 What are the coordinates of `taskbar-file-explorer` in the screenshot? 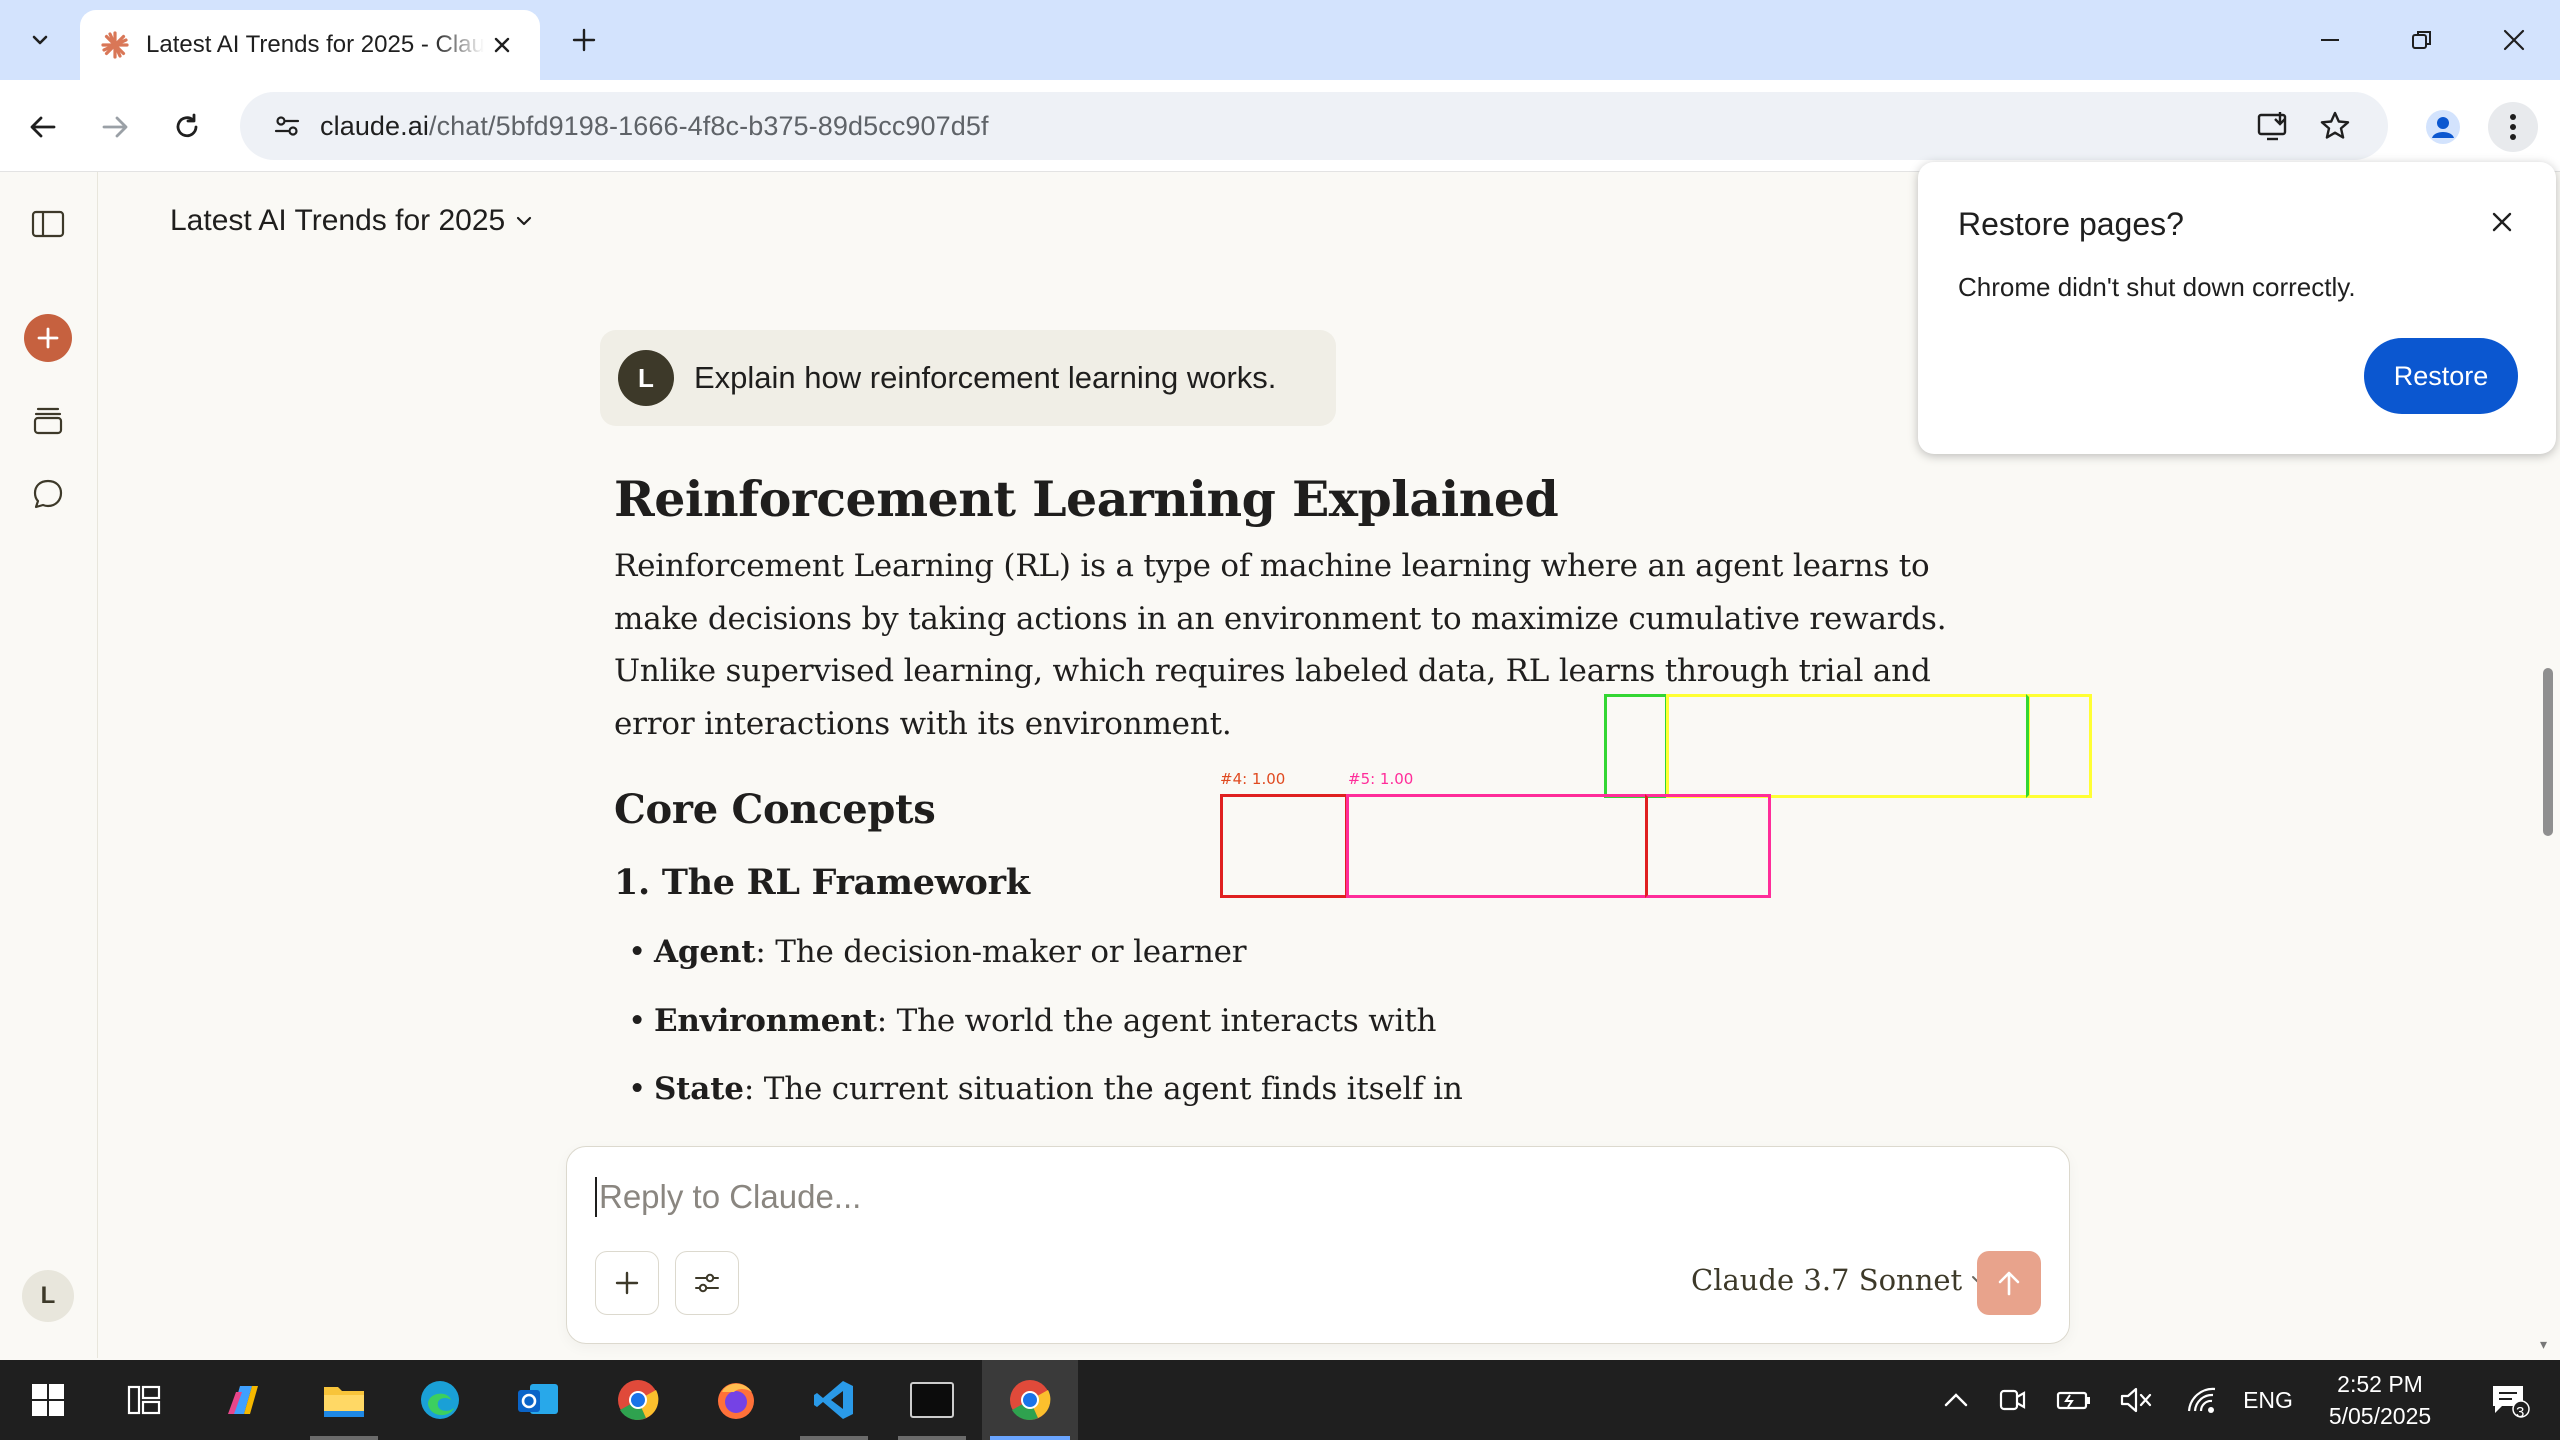 It's located at (344, 1400).